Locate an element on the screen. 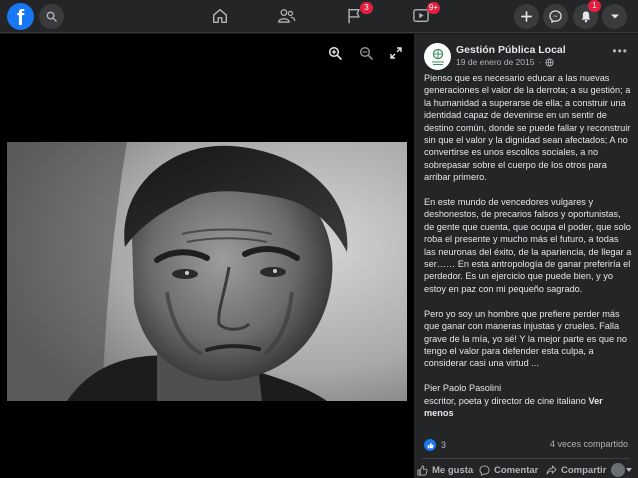 The height and width of the screenshot is (478, 638). top-navigation-bar: f 3 9+ 1 is located at coordinates (319, 16).